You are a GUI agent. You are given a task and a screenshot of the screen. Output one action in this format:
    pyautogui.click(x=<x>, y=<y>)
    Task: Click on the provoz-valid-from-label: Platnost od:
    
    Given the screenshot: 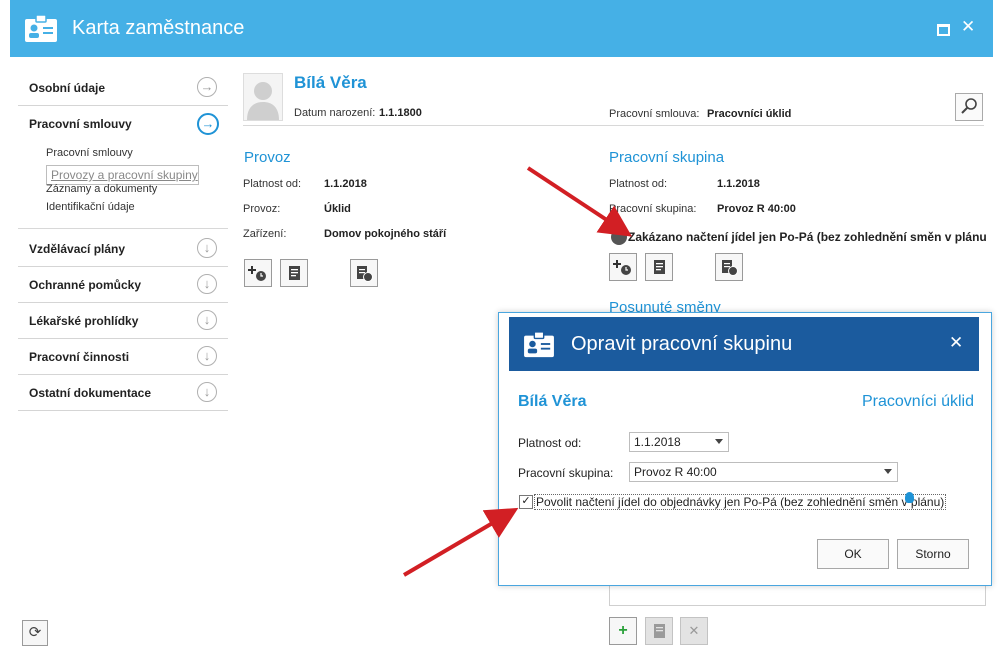 What is the action you would take?
    pyautogui.click(x=272, y=184)
    